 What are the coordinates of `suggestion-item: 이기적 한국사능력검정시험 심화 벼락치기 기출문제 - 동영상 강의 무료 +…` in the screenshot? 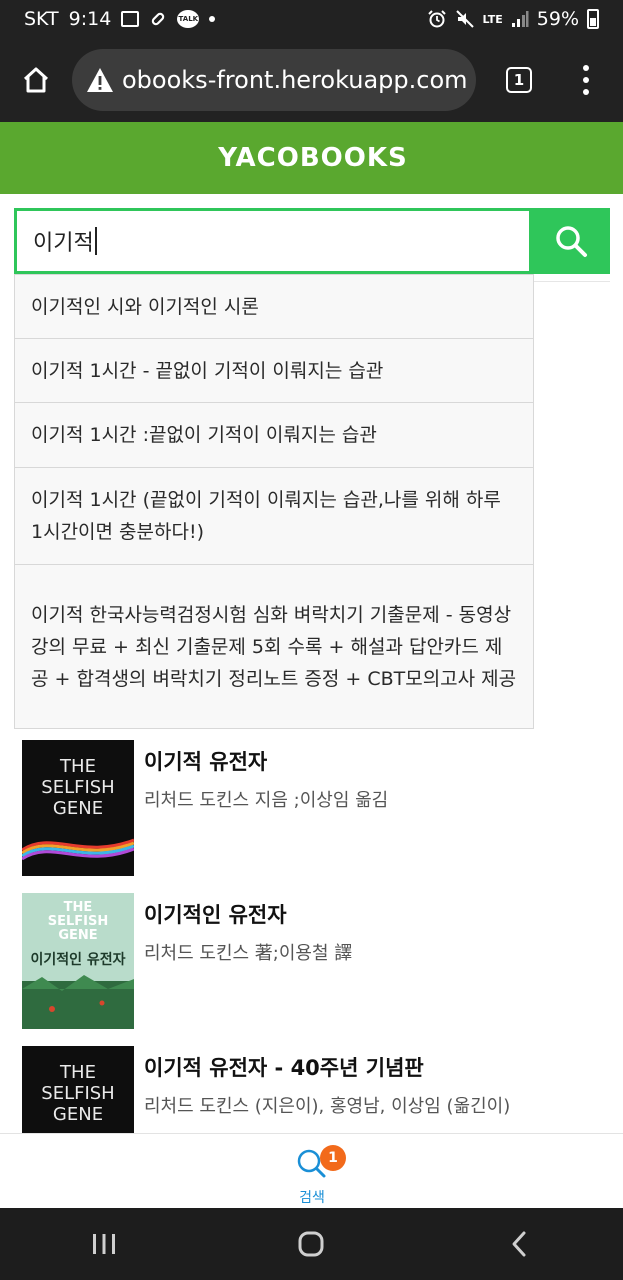 It's located at (274, 646).